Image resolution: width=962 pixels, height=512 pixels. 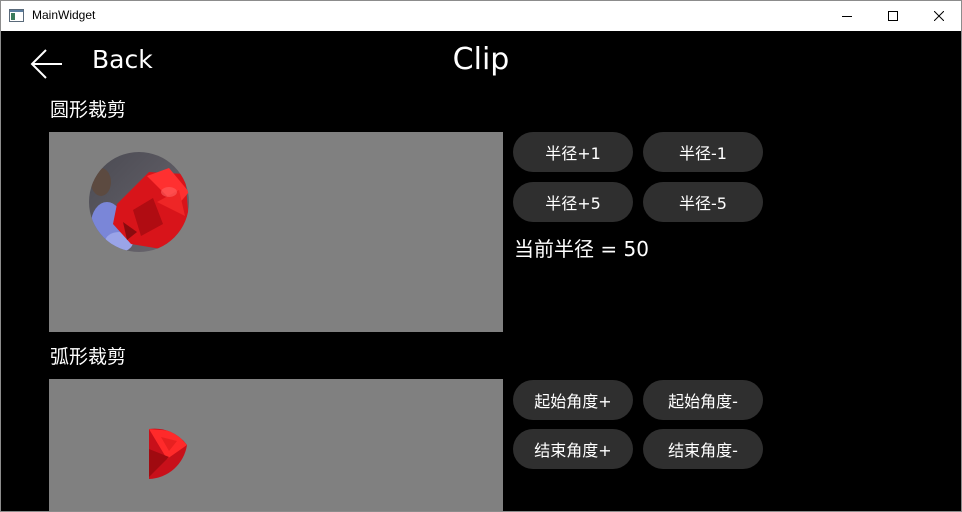 I want to click on start-angle-minus-button: 起始角度-, so click(x=703, y=400).